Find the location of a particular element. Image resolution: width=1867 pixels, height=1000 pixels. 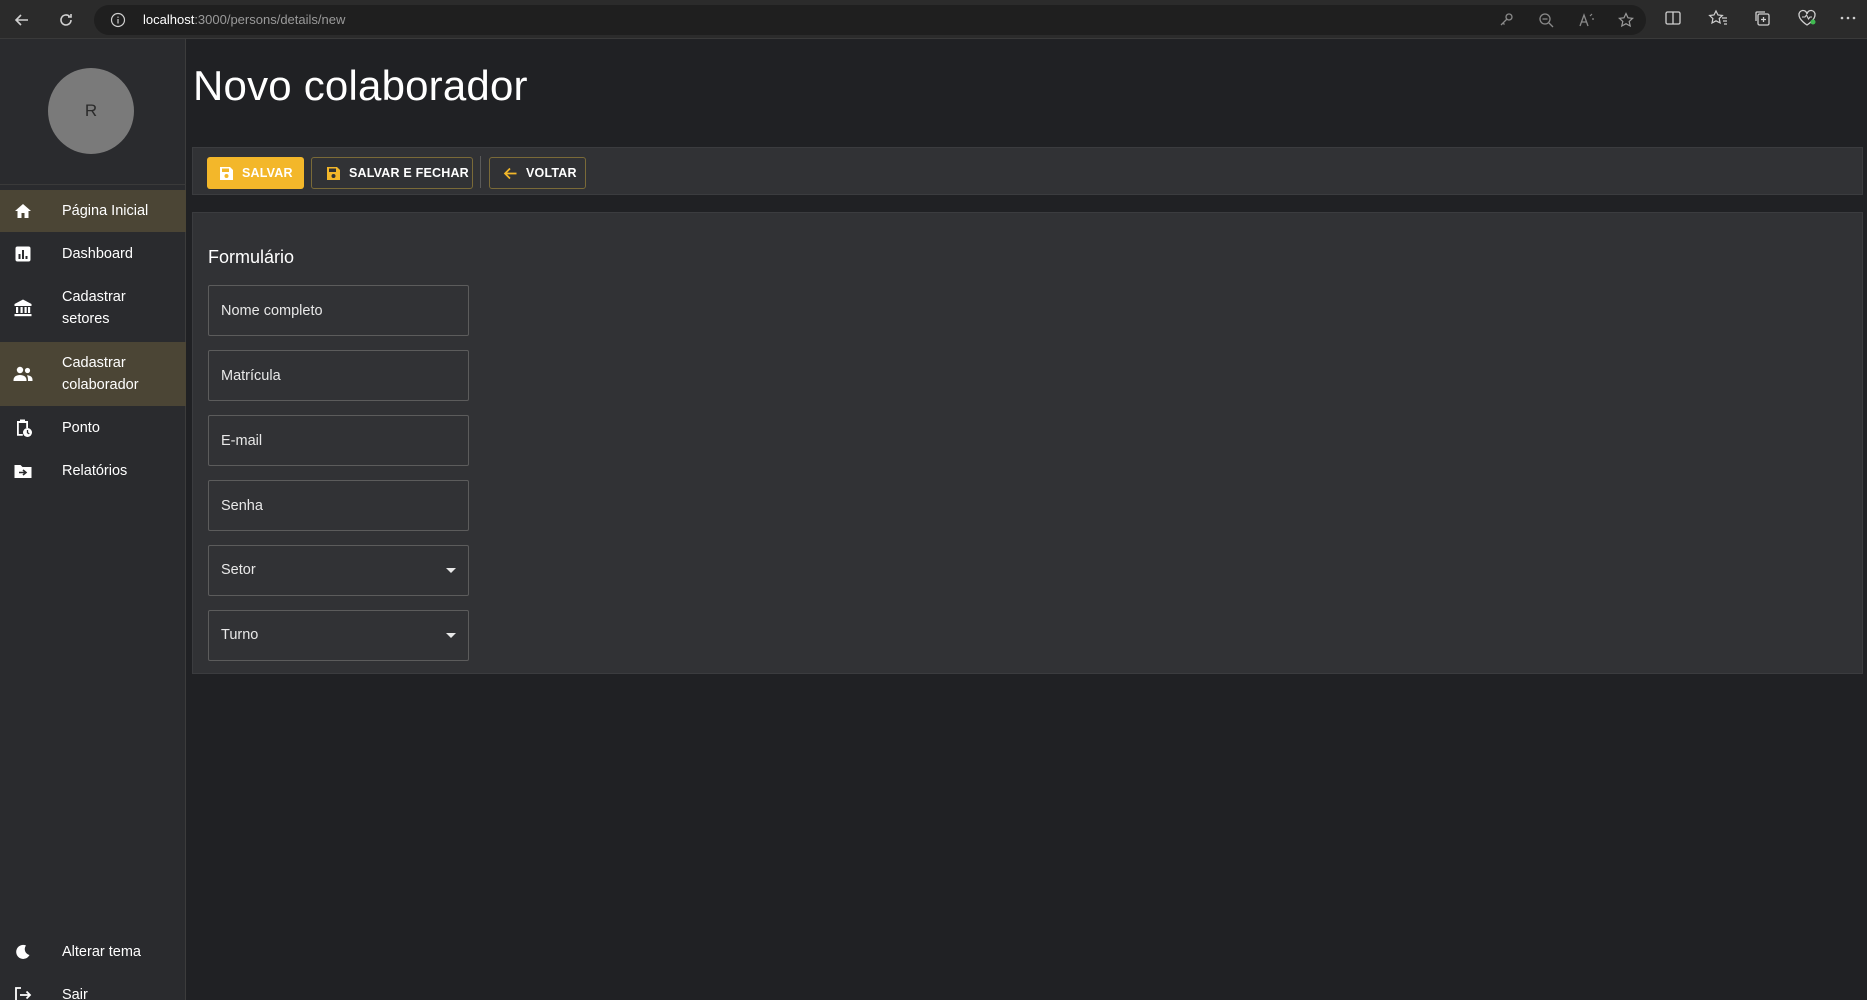

read-aloud-icon is located at coordinates (1587, 21).